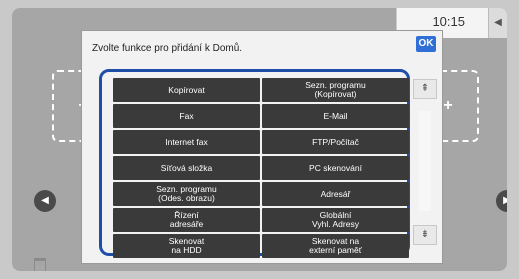  Describe the element at coordinates (335, 90) in the screenshot. I see `function-button-copy-program-list: Sezn. programu (Kopírovat)` at that location.